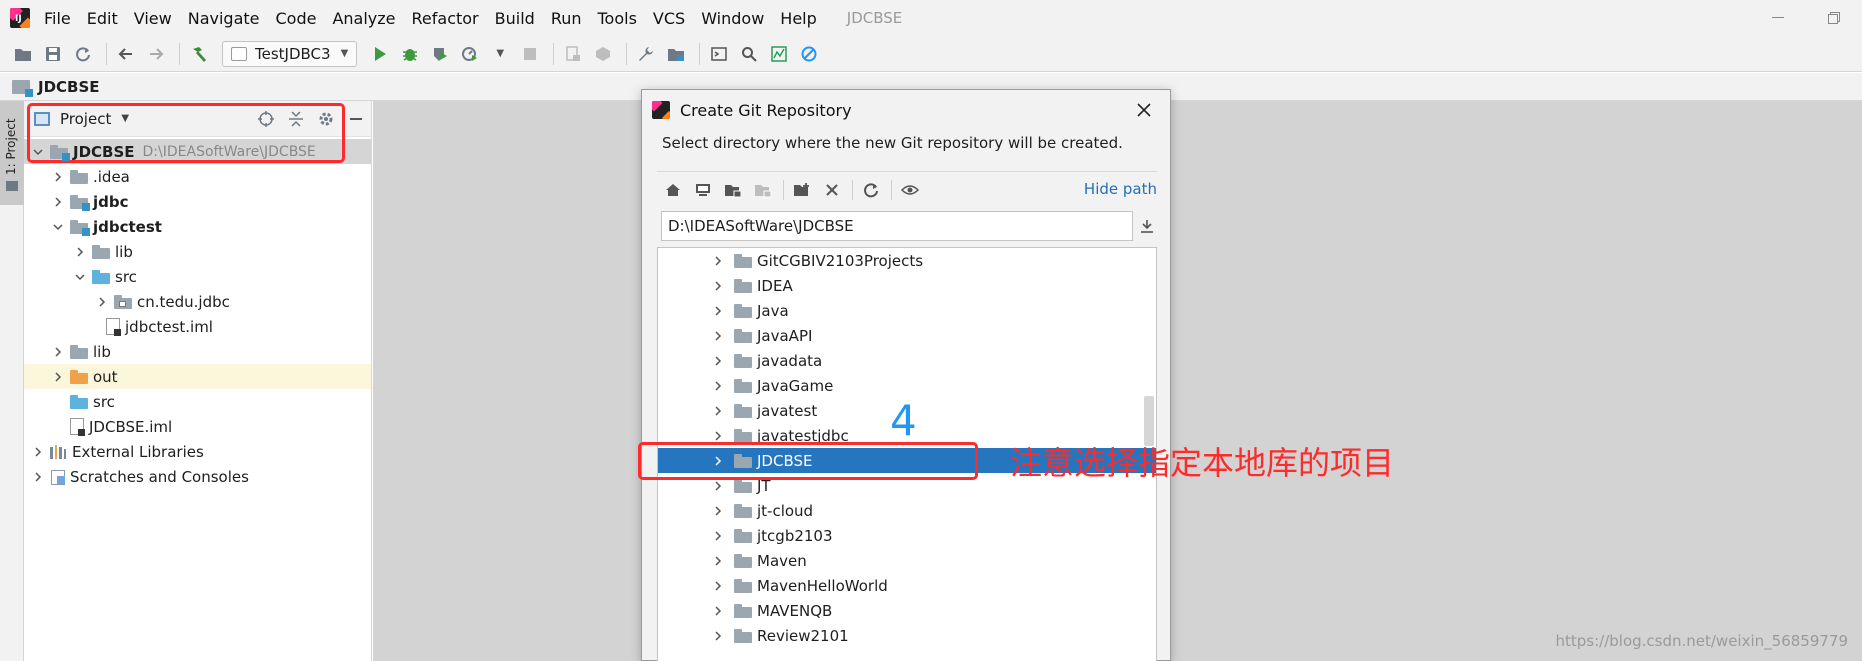  Describe the element at coordinates (566, 18) in the screenshot. I see `menu-run: Run` at that location.